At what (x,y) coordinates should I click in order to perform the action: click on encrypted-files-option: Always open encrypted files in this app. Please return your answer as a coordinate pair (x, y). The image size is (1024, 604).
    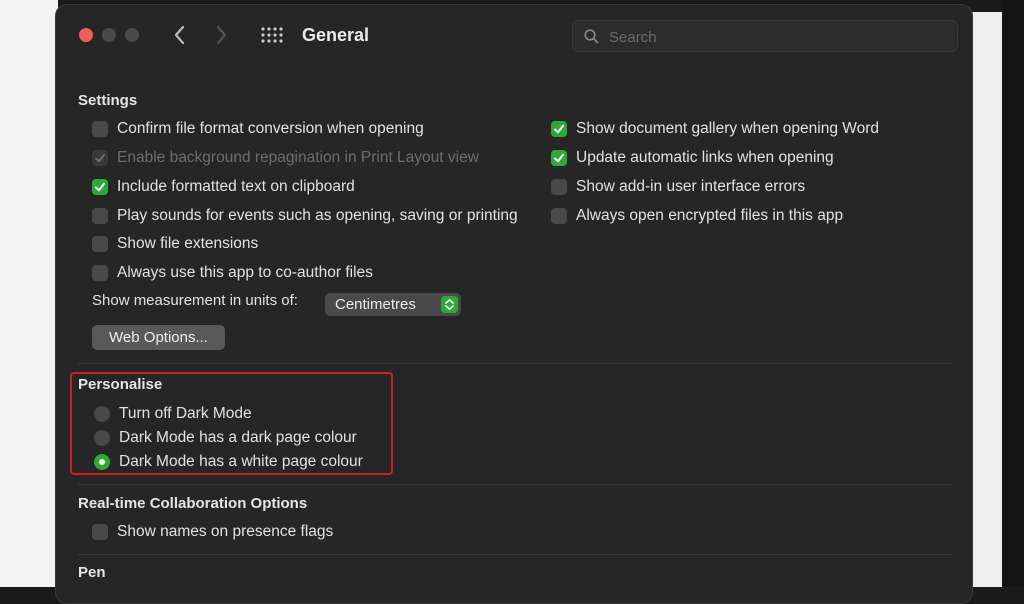
    Looking at the image, I should click on (697, 216).